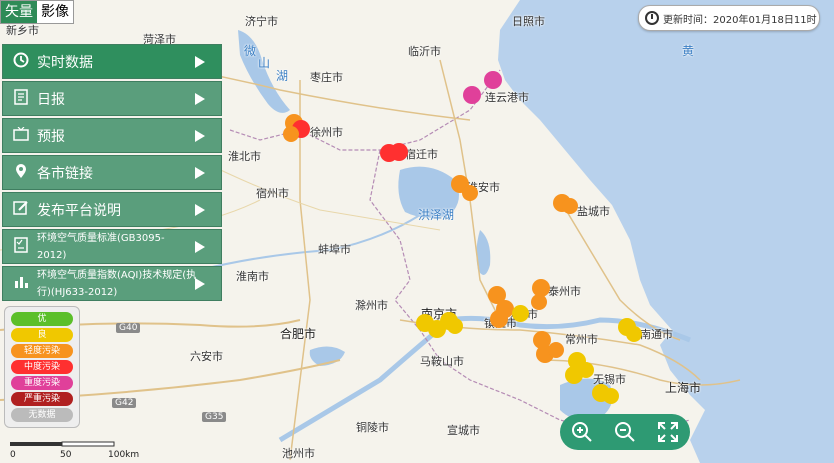 The height and width of the screenshot is (463, 834). What do you see at coordinates (656, 334) in the screenshot?
I see `city-label: 南通市` at bounding box center [656, 334].